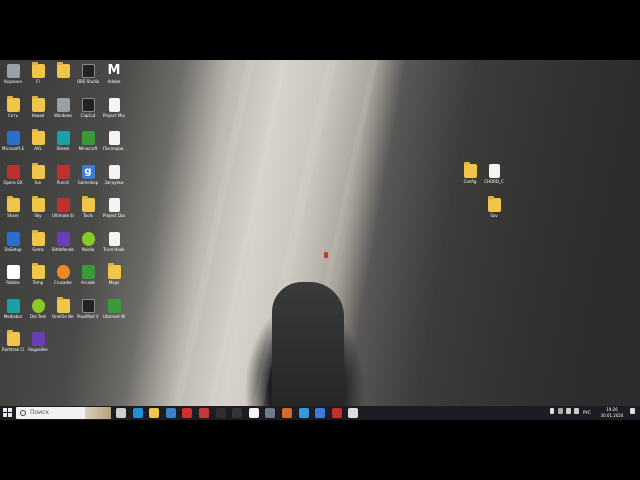 This screenshot has width=640, height=480. What do you see at coordinates (38, 342) in the screenshot?
I see `desktop-icon: Roguelike` at bounding box center [38, 342].